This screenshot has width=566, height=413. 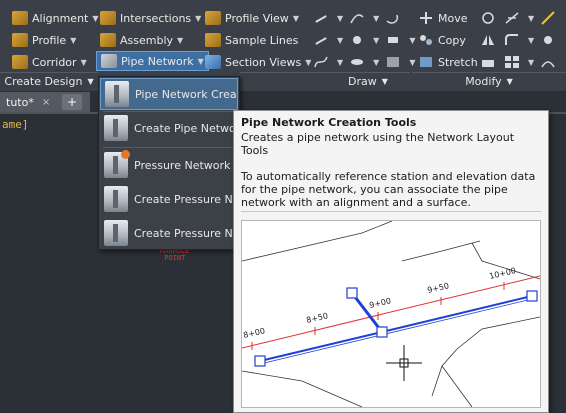 What do you see at coordinates (46, 102) in the screenshot?
I see `close-icon: ×` at bounding box center [46, 102].